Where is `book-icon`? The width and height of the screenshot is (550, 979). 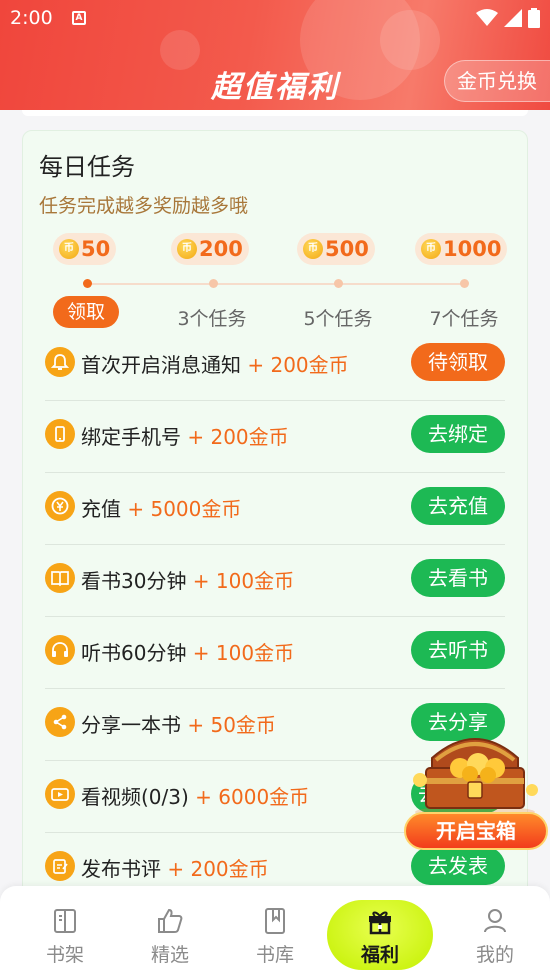
book-icon is located at coordinates (60, 578).